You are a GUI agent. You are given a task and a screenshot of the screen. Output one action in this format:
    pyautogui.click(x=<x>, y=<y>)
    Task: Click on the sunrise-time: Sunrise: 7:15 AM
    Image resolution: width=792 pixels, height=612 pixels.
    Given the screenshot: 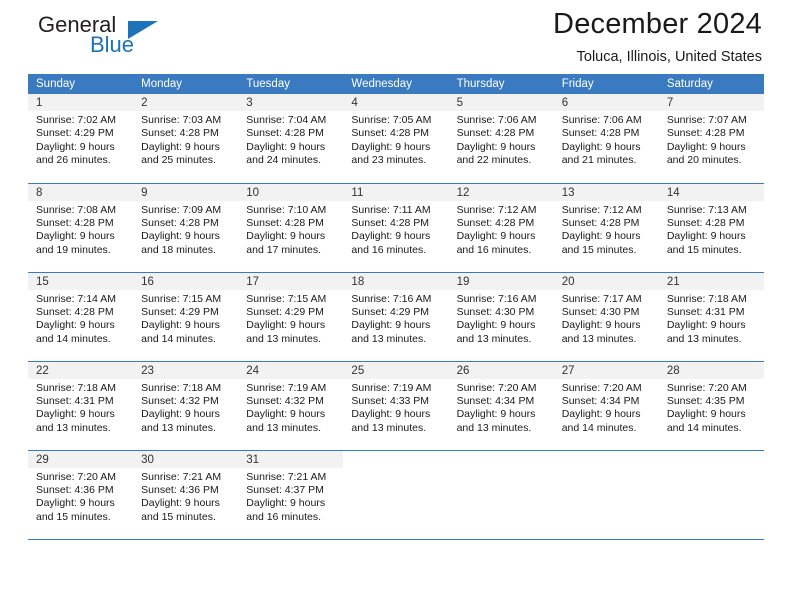 What is the action you would take?
    pyautogui.click(x=286, y=298)
    